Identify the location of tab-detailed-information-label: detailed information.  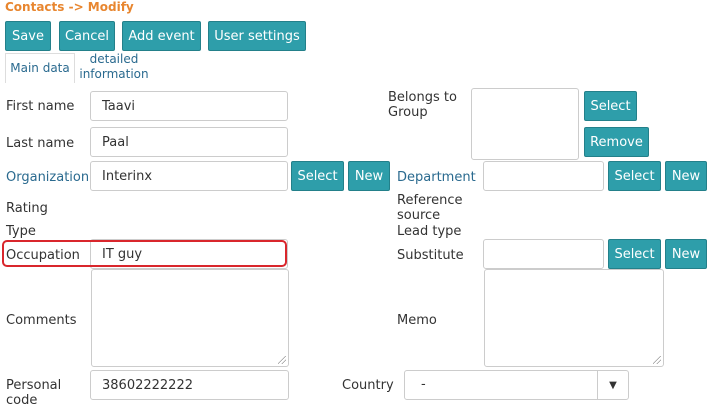
(114, 66).